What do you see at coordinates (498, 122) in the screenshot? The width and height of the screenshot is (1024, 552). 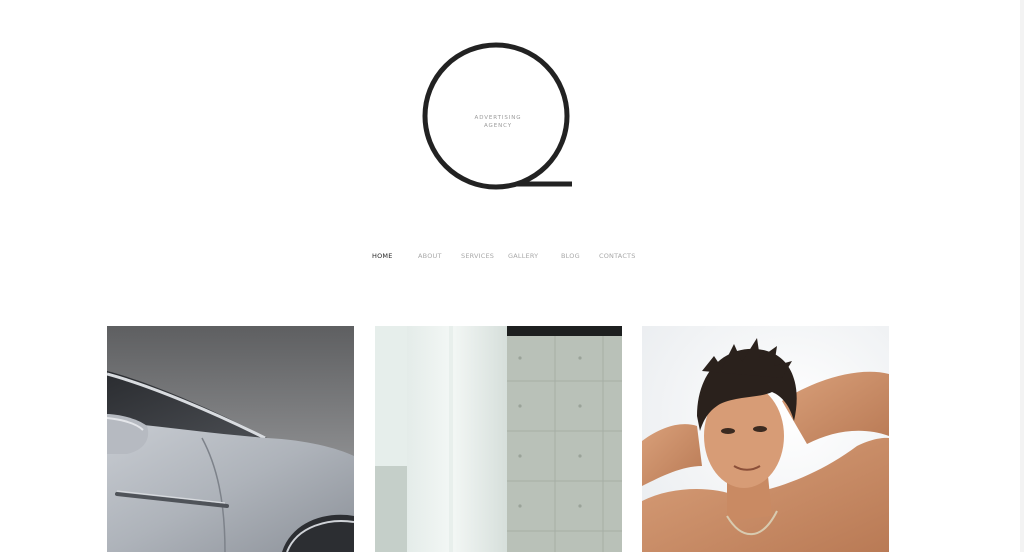 I see `logo-tagline: ADVERTISING AGENCY` at bounding box center [498, 122].